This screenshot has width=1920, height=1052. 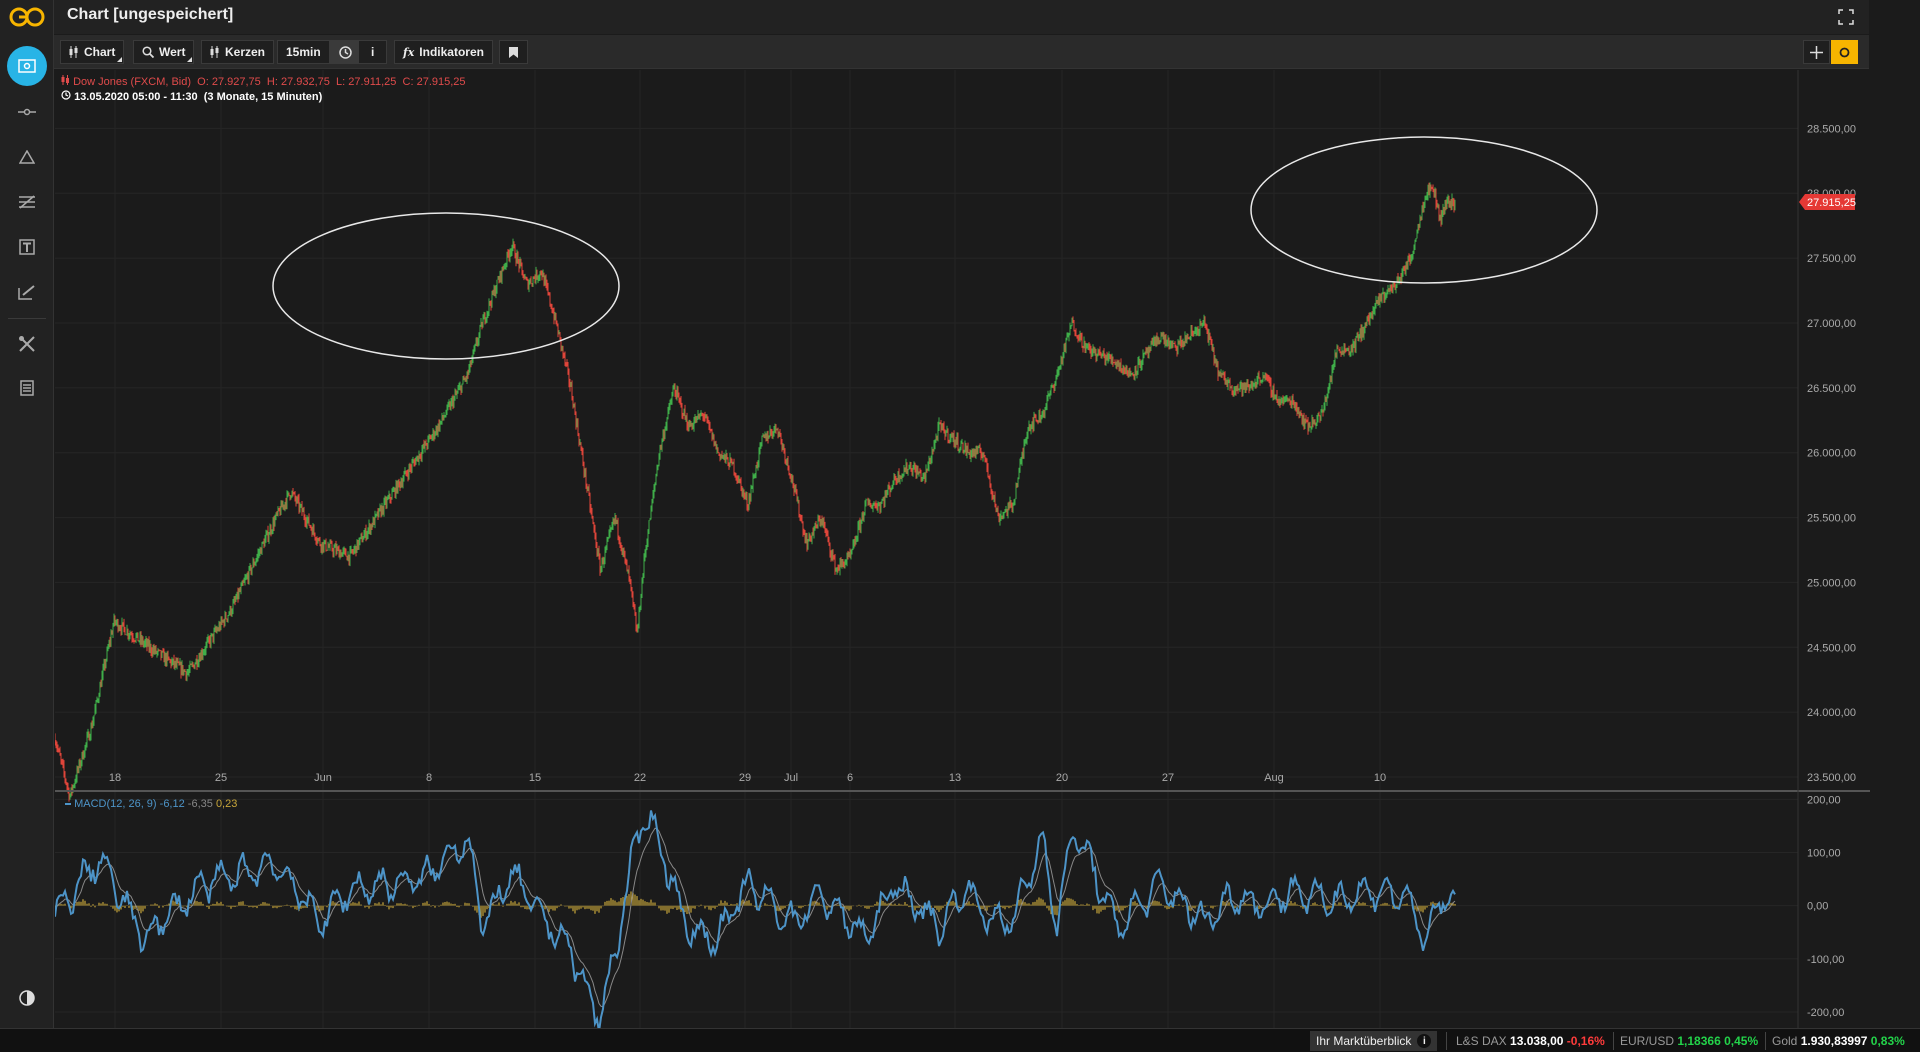 I want to click on ticker-dax: L&S DAX 13.038,00 -0,16%, so click(x=1530, y=1041).